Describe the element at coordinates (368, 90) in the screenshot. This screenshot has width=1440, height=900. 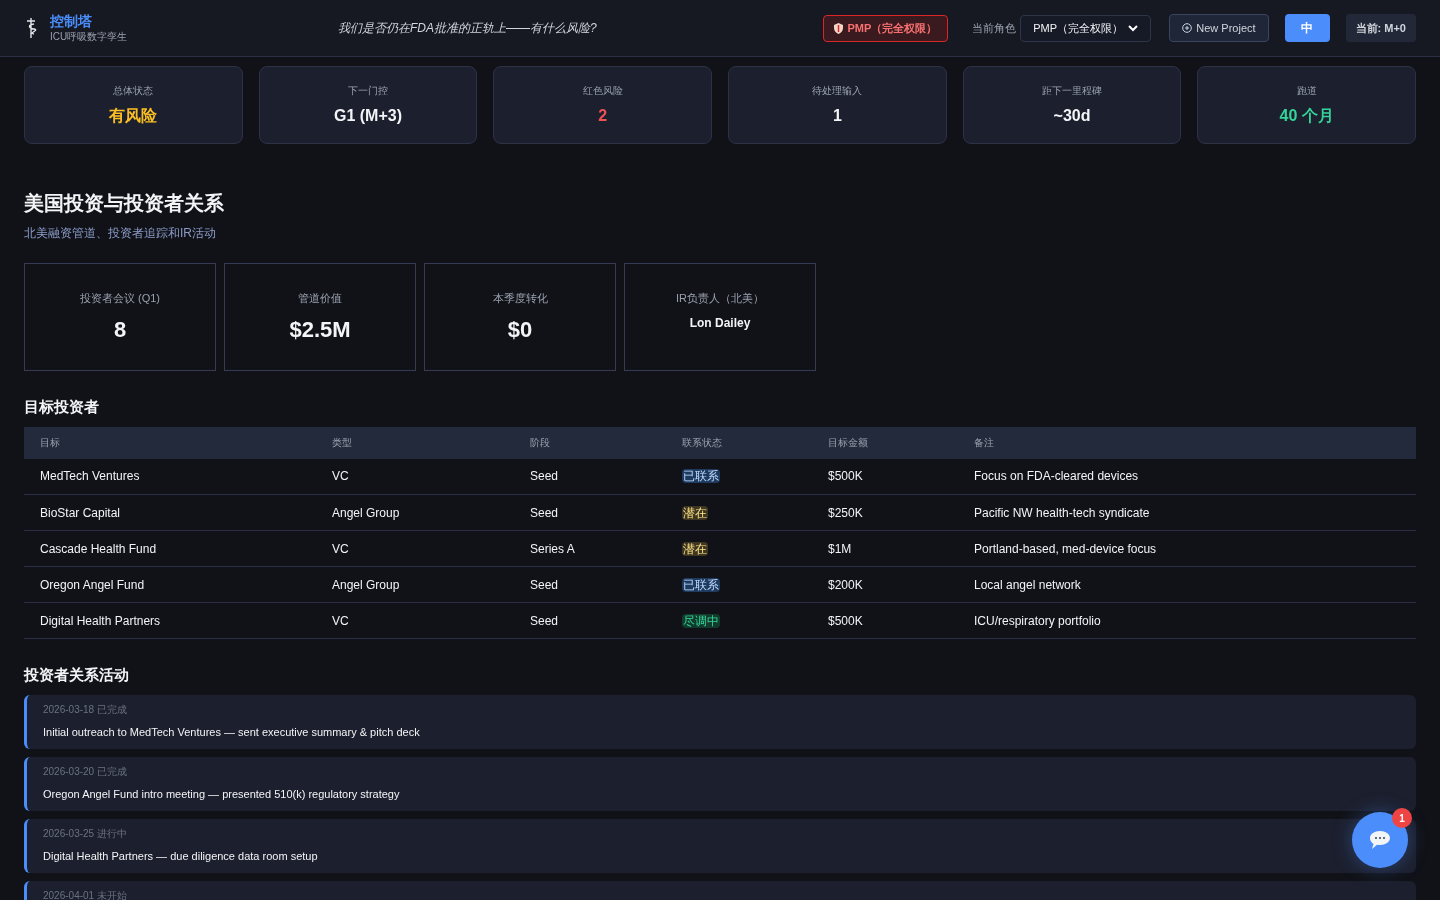
I see `kpi-label: 下一门控` at that location.